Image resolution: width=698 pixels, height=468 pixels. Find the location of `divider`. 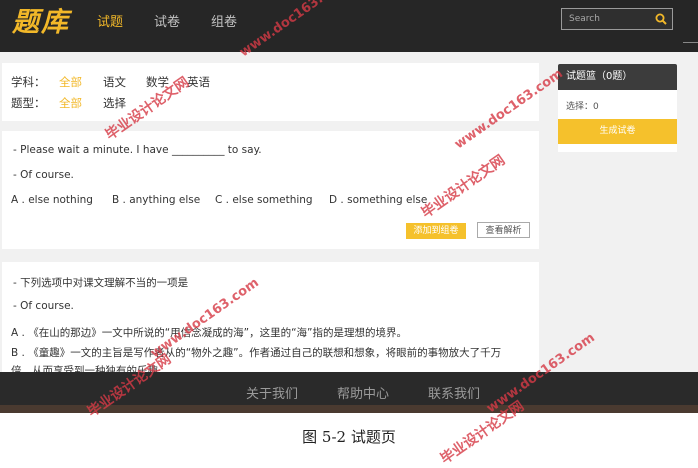

divider is located at coordinates (690, 36).